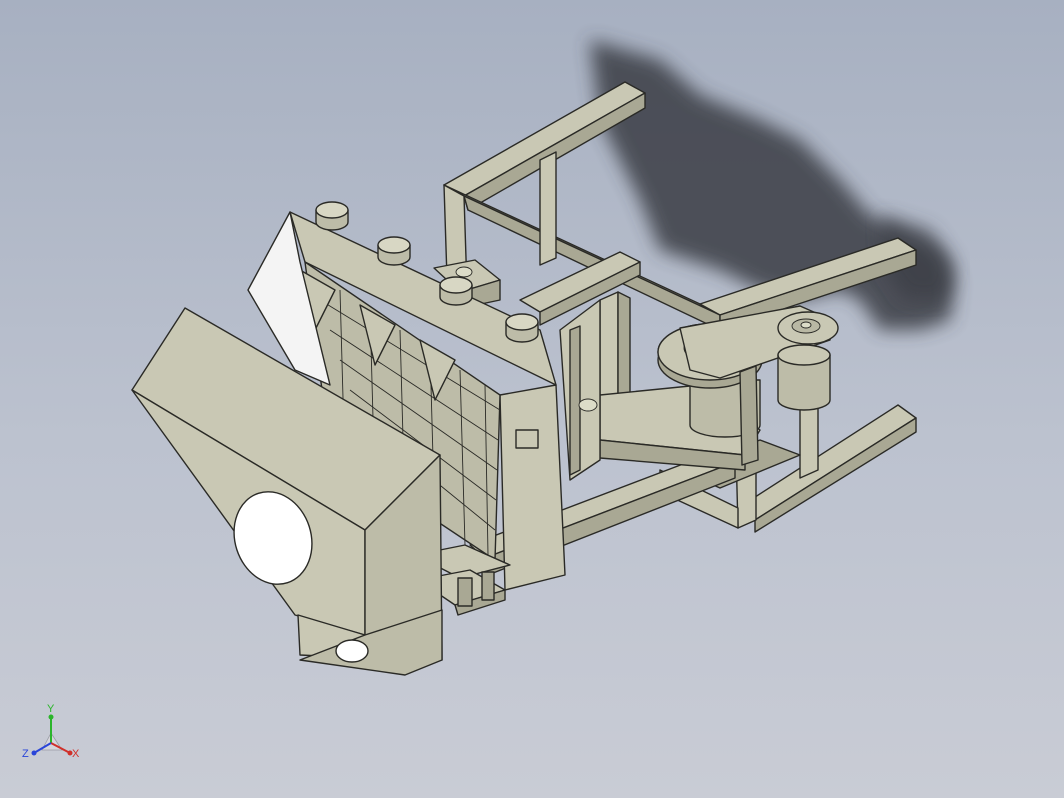  Describe the element at coordinates (51, 709) in the screenshot. I see `triad-y-label: Y` at that location.